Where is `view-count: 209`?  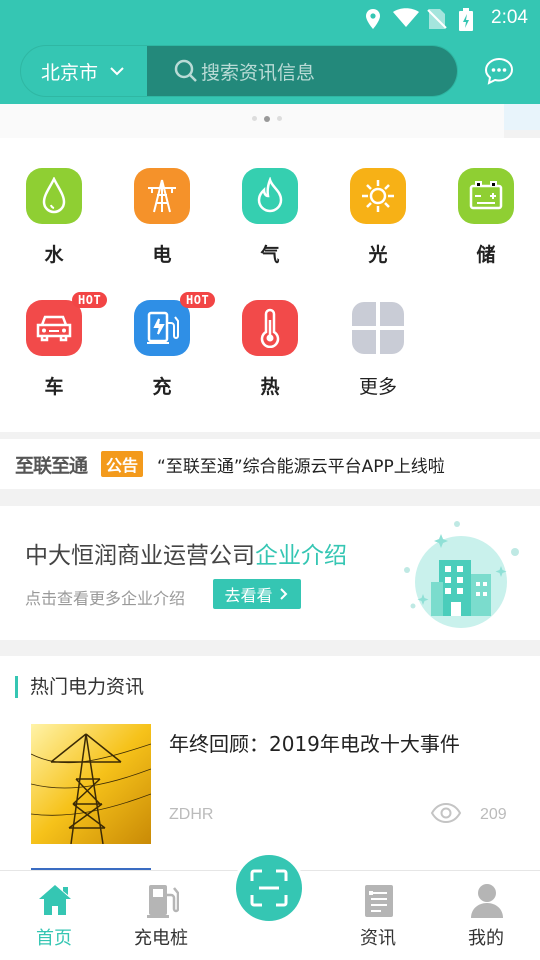
view-count: 209 is located at coordinates (493, 814).